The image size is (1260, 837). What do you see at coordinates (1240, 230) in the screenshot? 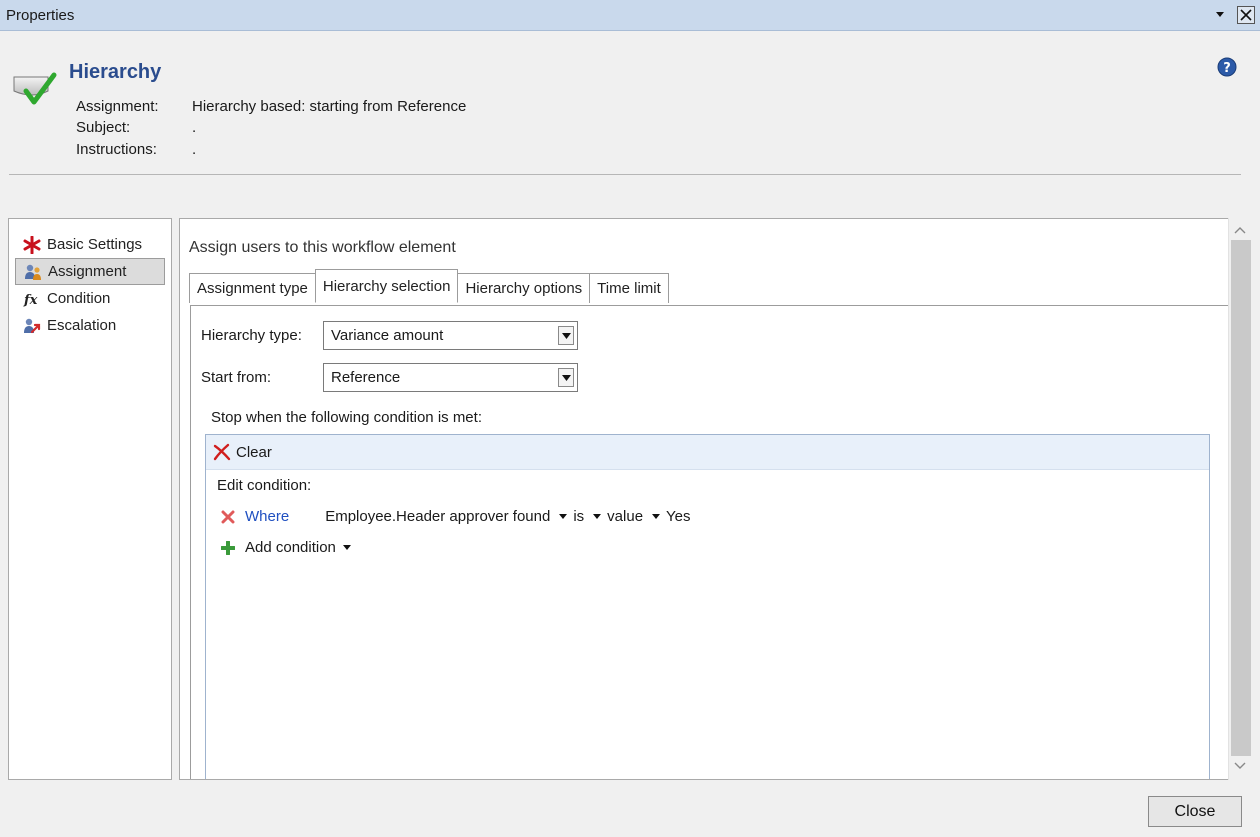
I see `scroll-up-icon` at bounding box center [1240, 230].